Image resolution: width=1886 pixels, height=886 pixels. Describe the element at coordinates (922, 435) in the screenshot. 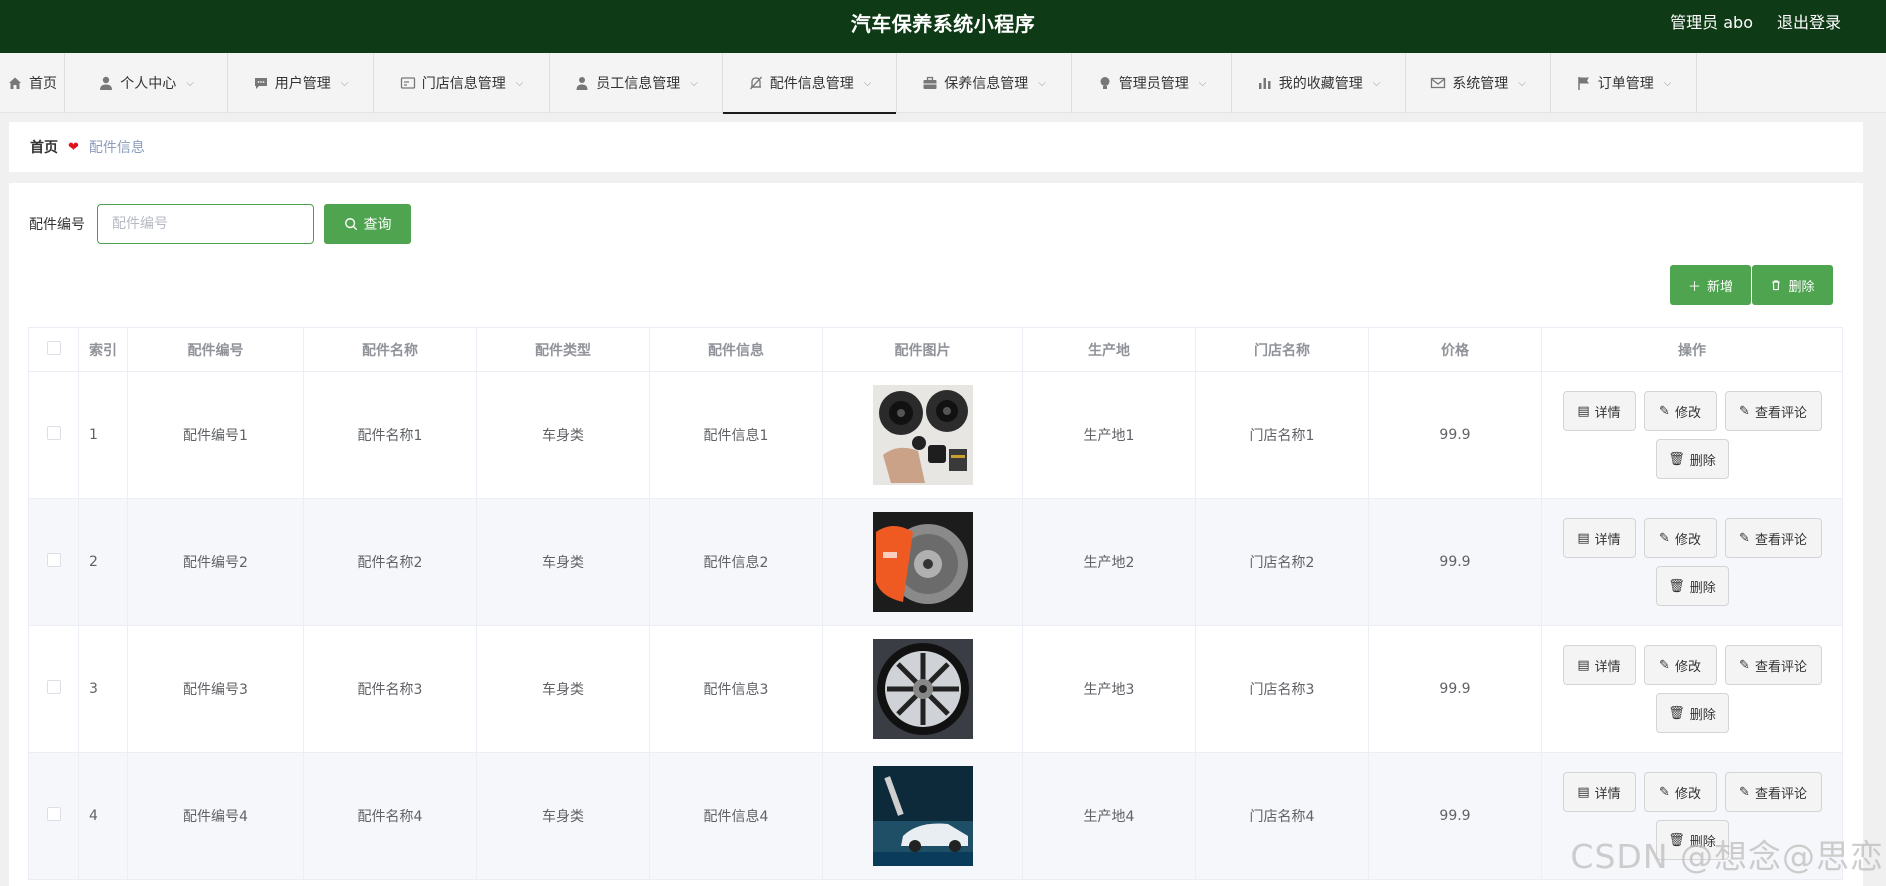

I see `part-image-cell` at that location.